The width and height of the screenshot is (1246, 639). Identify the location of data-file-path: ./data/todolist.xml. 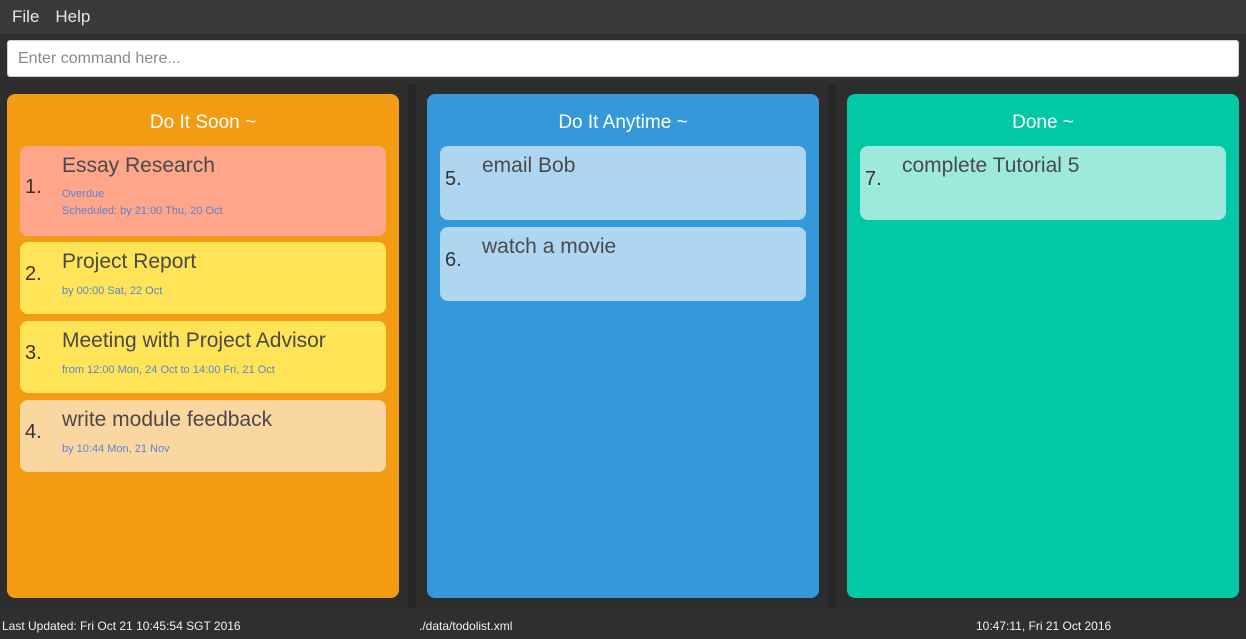
(466, 626).